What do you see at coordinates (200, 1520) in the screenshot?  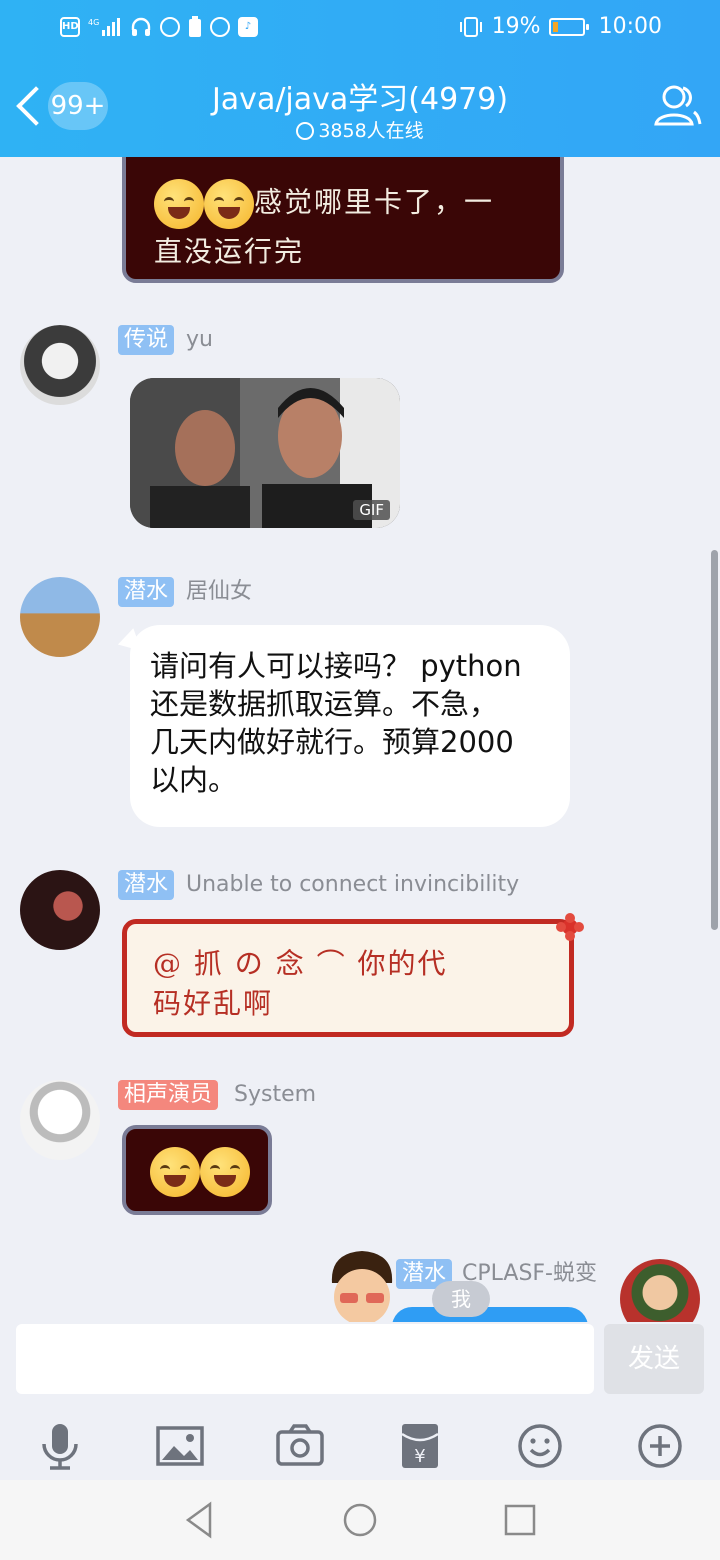 I see `nav-back-icon` at bounding box center [200, 1520].